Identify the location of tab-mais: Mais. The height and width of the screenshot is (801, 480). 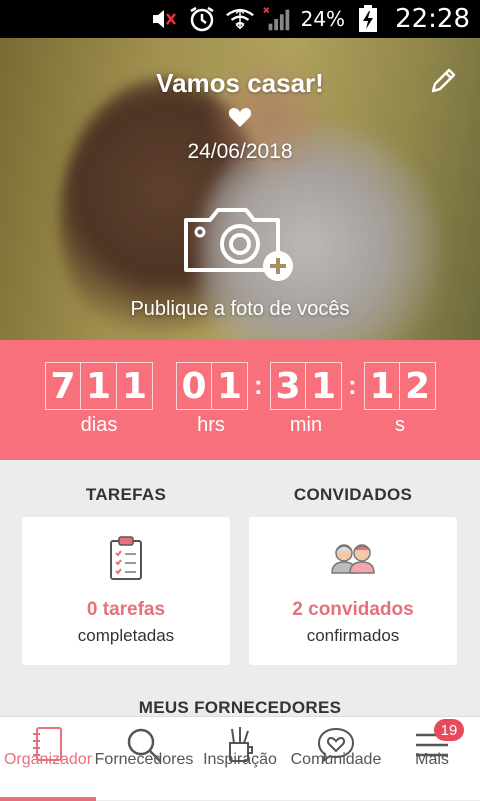
(432, 759).